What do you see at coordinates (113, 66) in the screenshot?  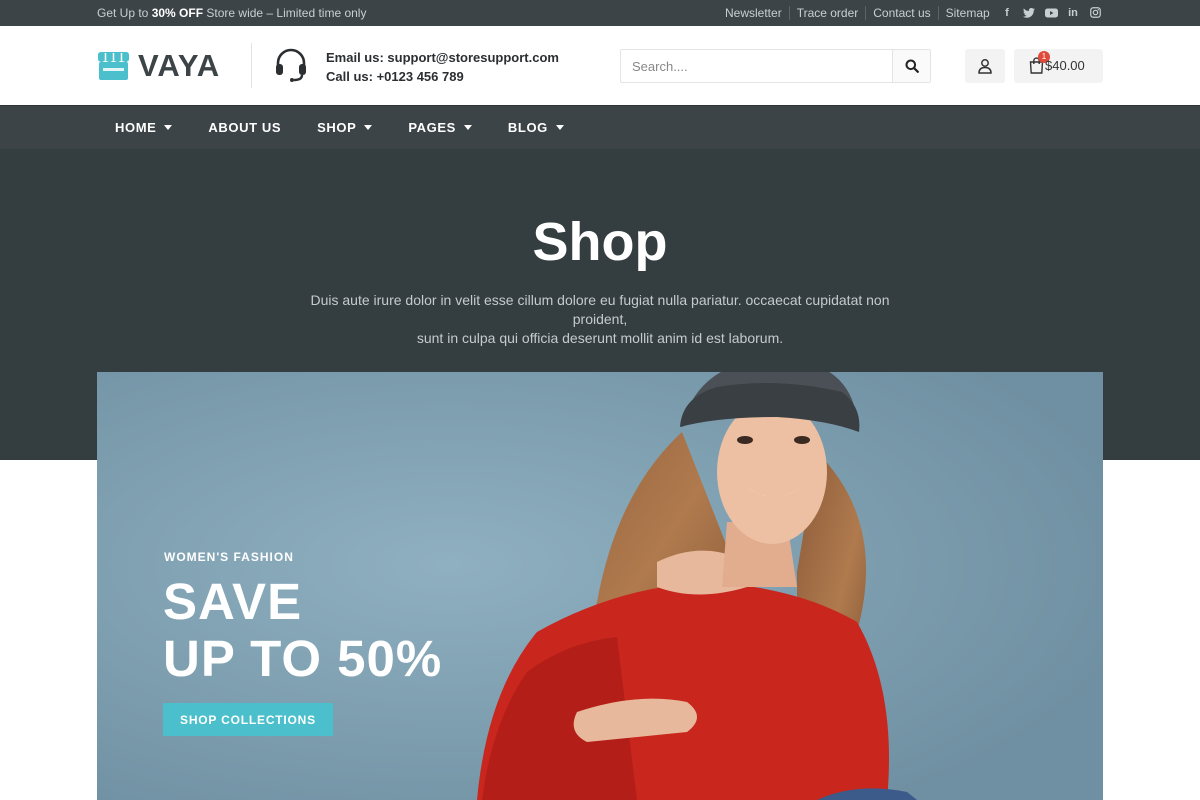 I see `storefront-icon` at bounding box center [113, 66].